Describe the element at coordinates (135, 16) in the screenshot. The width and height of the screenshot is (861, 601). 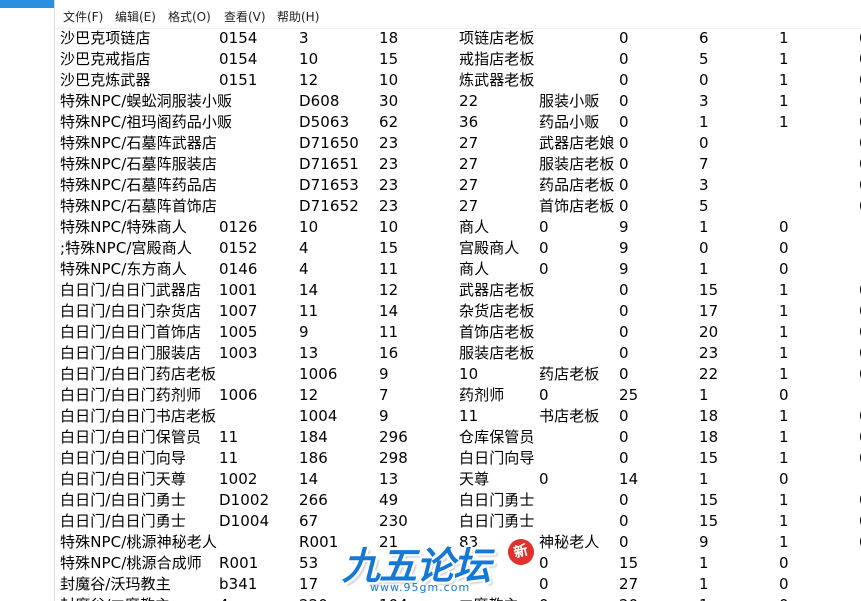
I see `menu-item: 编辑(E)` at that location.